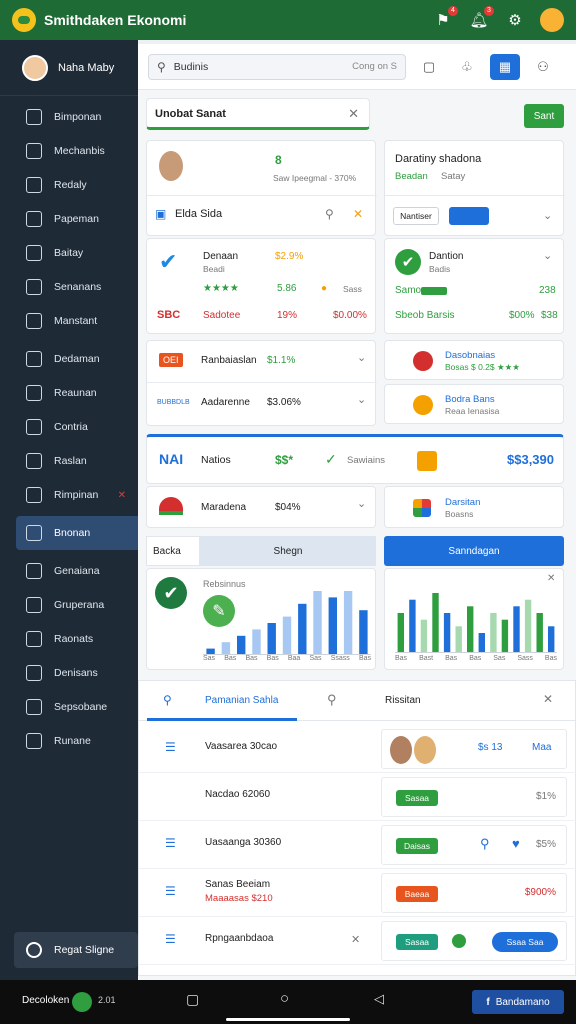 This screenshot has height=1024, width=576. Describe the element at coordinates (515, 20) in the screenshot. I see `gear-icon: ⚙` at that location.